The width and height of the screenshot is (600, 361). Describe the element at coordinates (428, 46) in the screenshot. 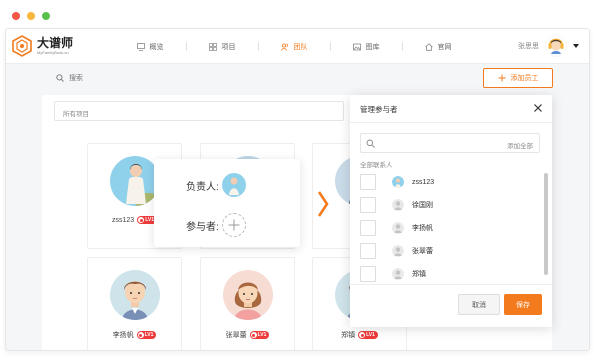

I see `home-icon` at that location.